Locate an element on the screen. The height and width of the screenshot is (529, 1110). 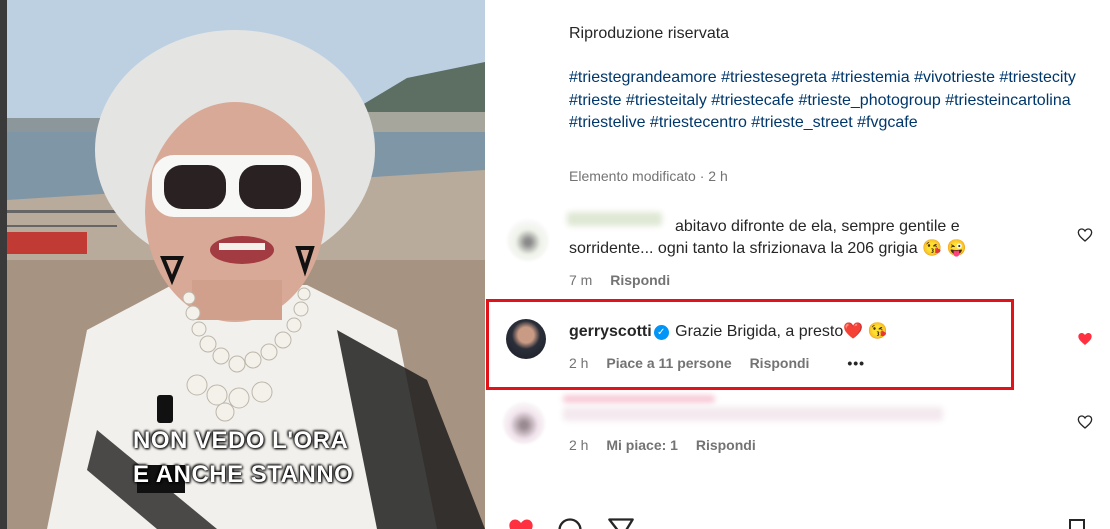
comment-text-blurred is located at coordinates (753, 414).